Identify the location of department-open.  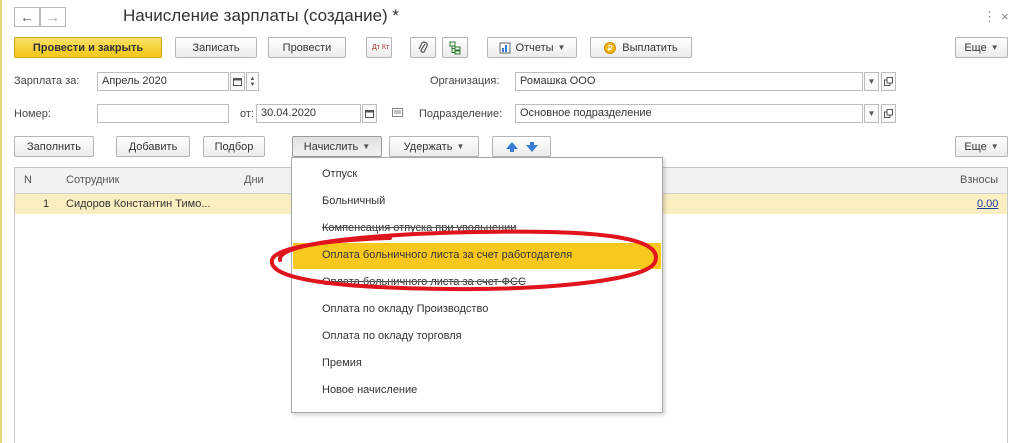
(888, 113).